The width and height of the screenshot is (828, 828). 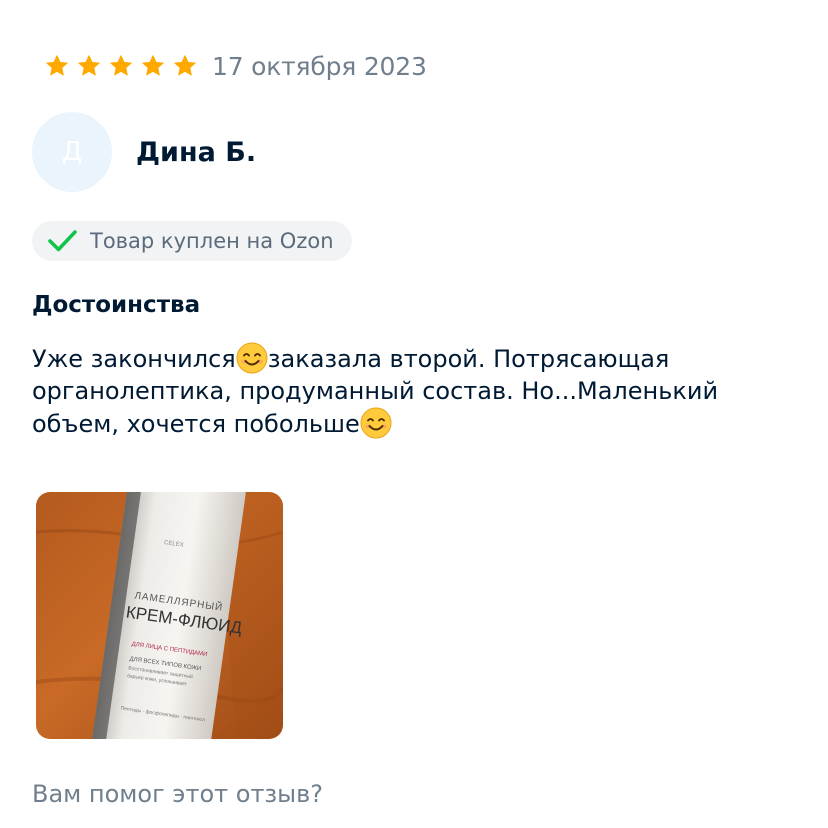 What do you see at coordinates (134, 359) in the screenshot?
I see `review-text-part: Уже закончился` at bounding box center [134, 359].